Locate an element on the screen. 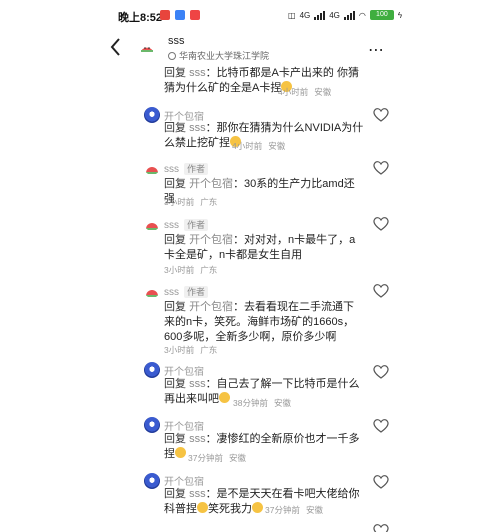 Image resolution: width=500 pixels, height=532 pixels. school-name: 华南农业大学珠江学院 is located at coordinates (224, 56).